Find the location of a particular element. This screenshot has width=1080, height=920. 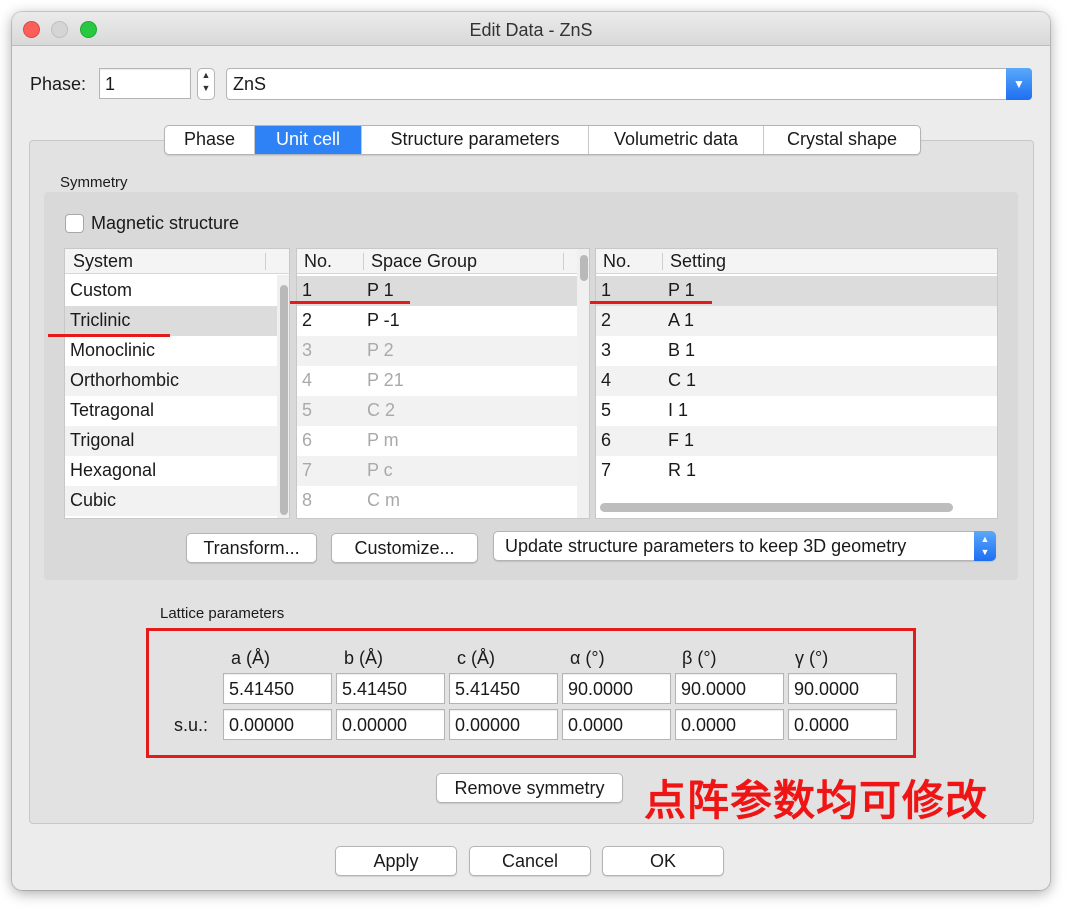

su-alpha-field: 0.0000 is located at coordinates (616, 724).